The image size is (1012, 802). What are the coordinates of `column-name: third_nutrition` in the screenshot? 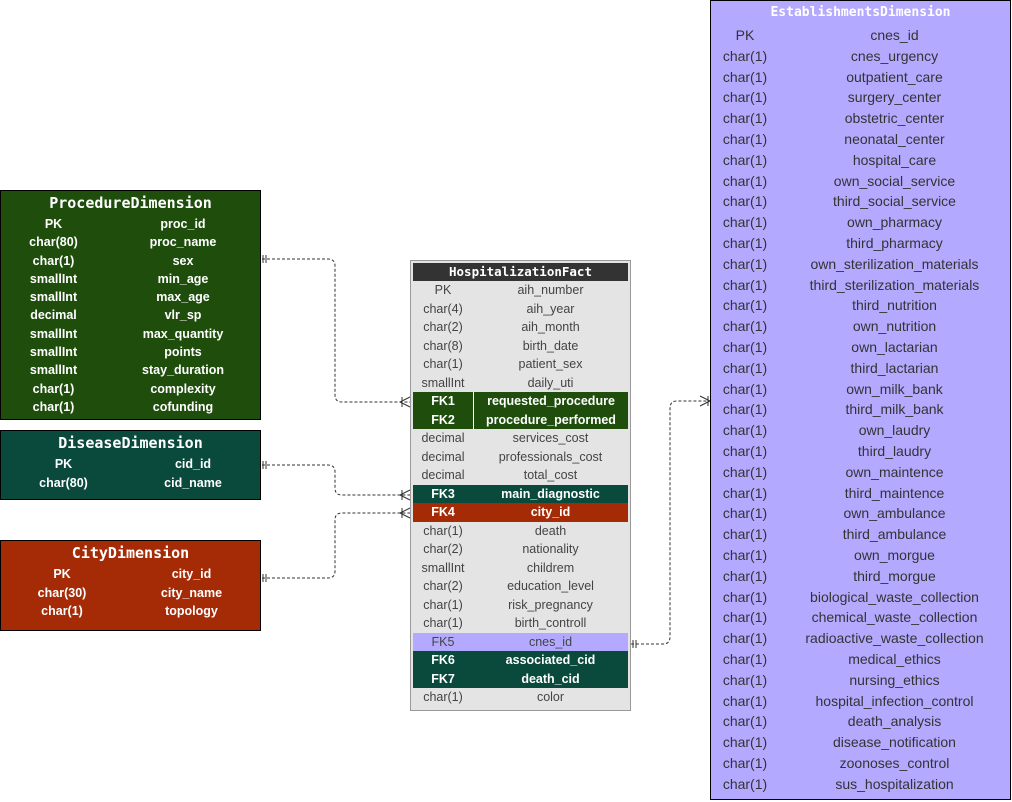 It's located at (894, 305).